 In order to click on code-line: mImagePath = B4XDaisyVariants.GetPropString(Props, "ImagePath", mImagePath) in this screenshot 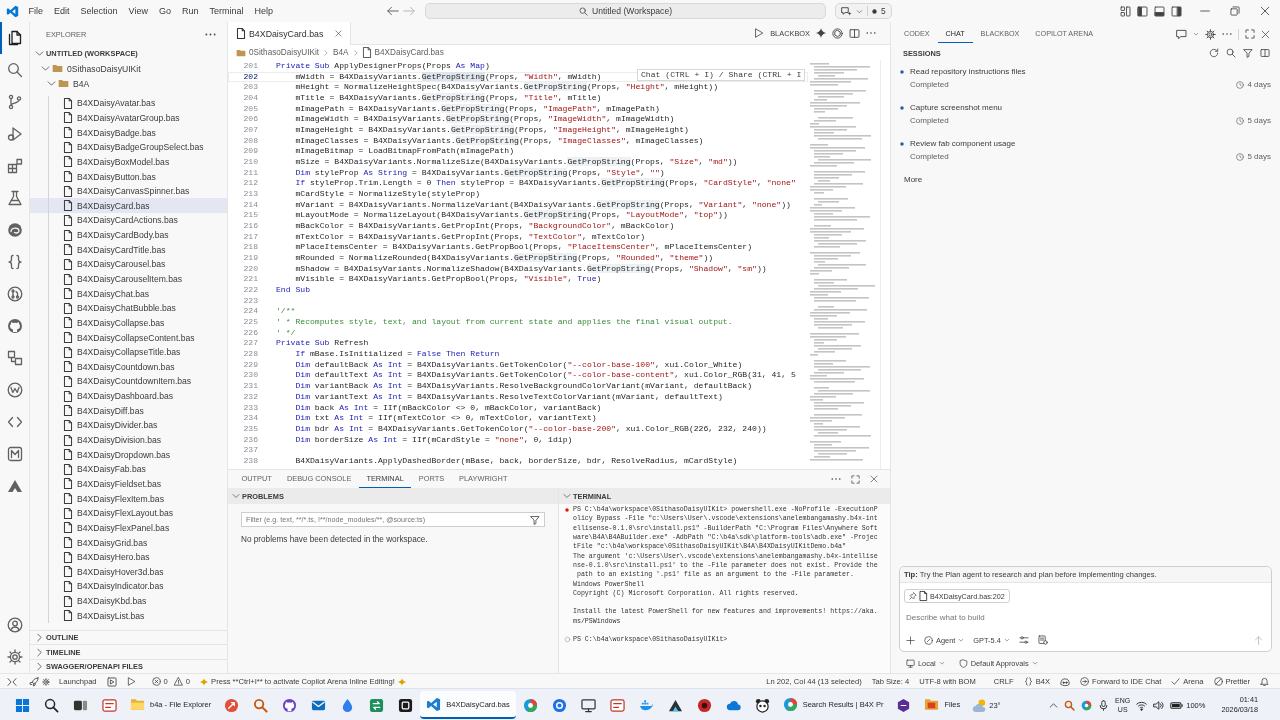, I will do `click(477, 109)`.